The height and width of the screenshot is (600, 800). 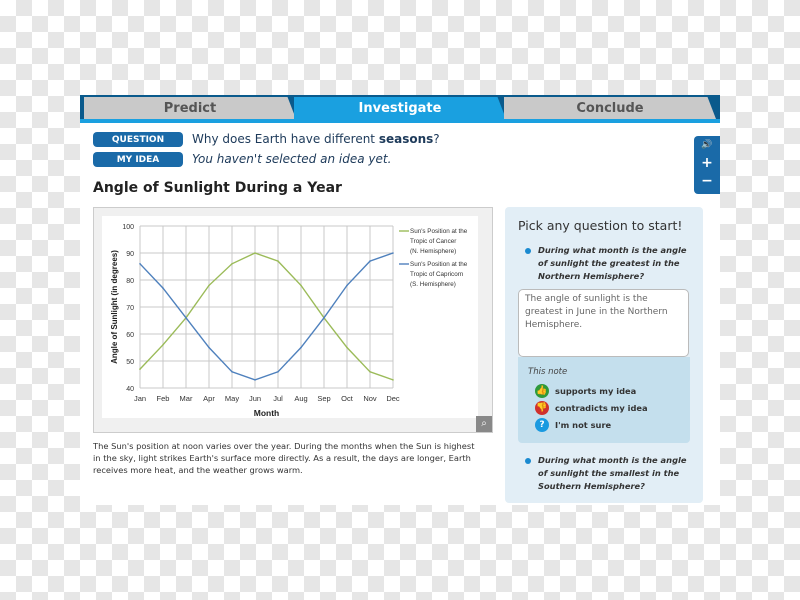 What do you see at coordinates (130, 335) in the screenshot?
I see `y-tick-label: 60` at bounding box center [130, 335].